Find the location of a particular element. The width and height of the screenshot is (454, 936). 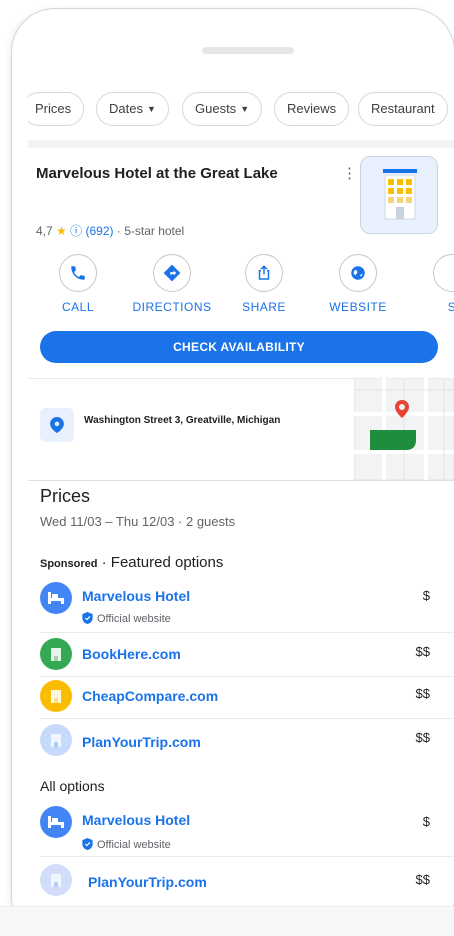

globe-icon is located at coordinates (358, 273).